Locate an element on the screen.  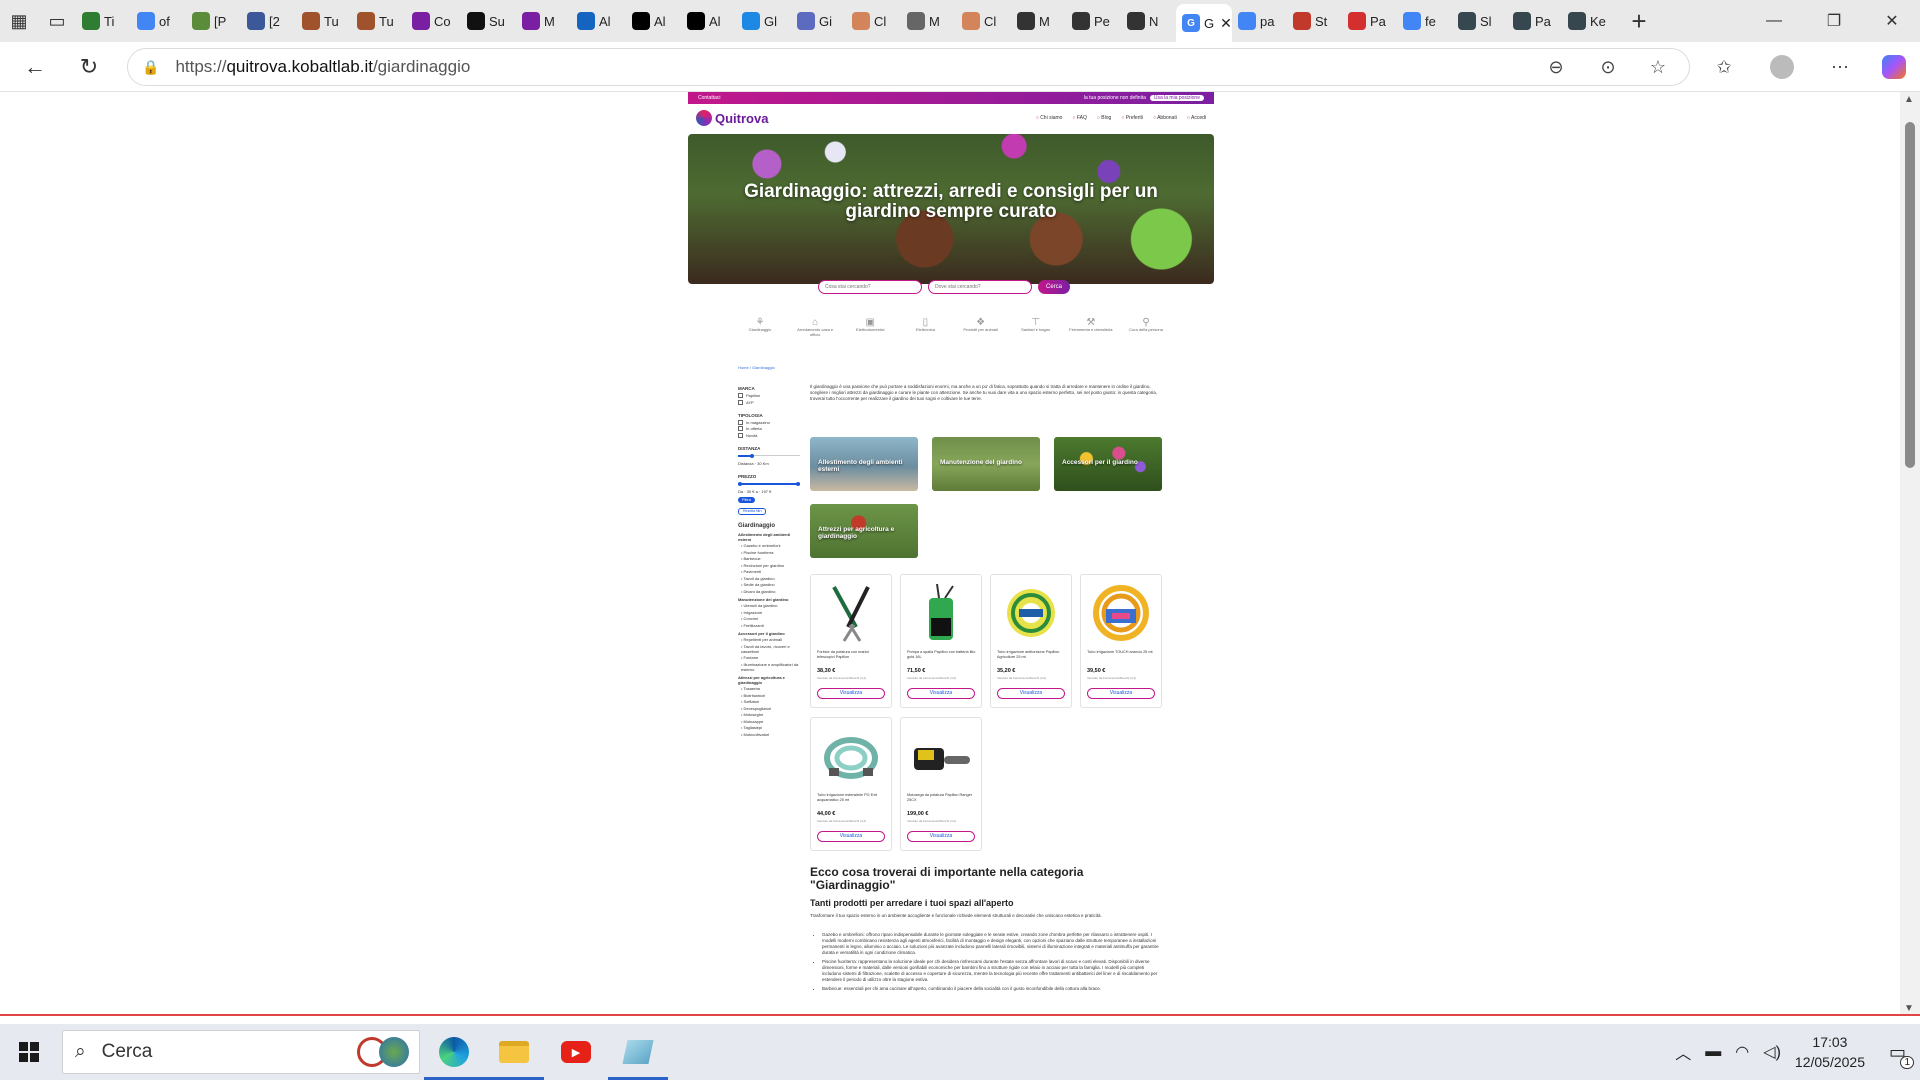
browser-tab: Gl is located at coordinates (763, 21).